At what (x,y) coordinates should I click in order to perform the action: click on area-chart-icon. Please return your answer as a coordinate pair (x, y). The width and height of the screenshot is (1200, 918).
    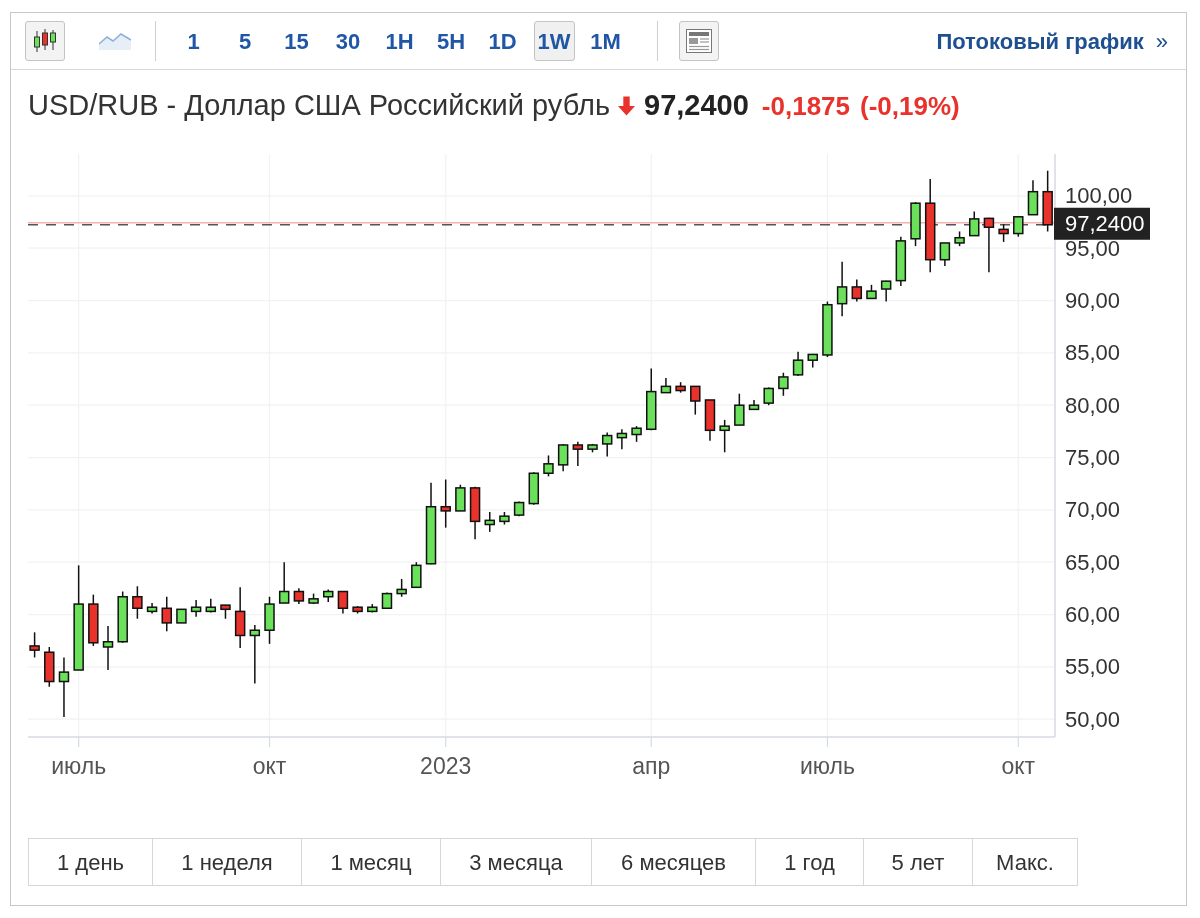
    Looking at the image, I should click on (115, 41).